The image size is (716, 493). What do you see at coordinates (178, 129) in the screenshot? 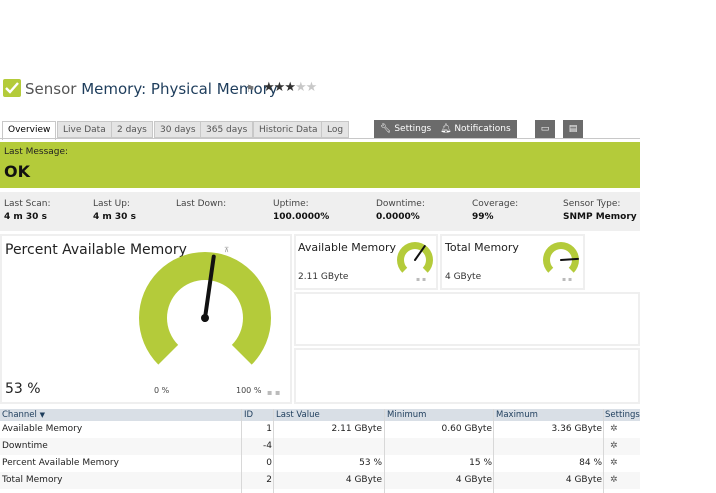
I see `tab-30-days: 30 days` at bounding box center [178, 129].